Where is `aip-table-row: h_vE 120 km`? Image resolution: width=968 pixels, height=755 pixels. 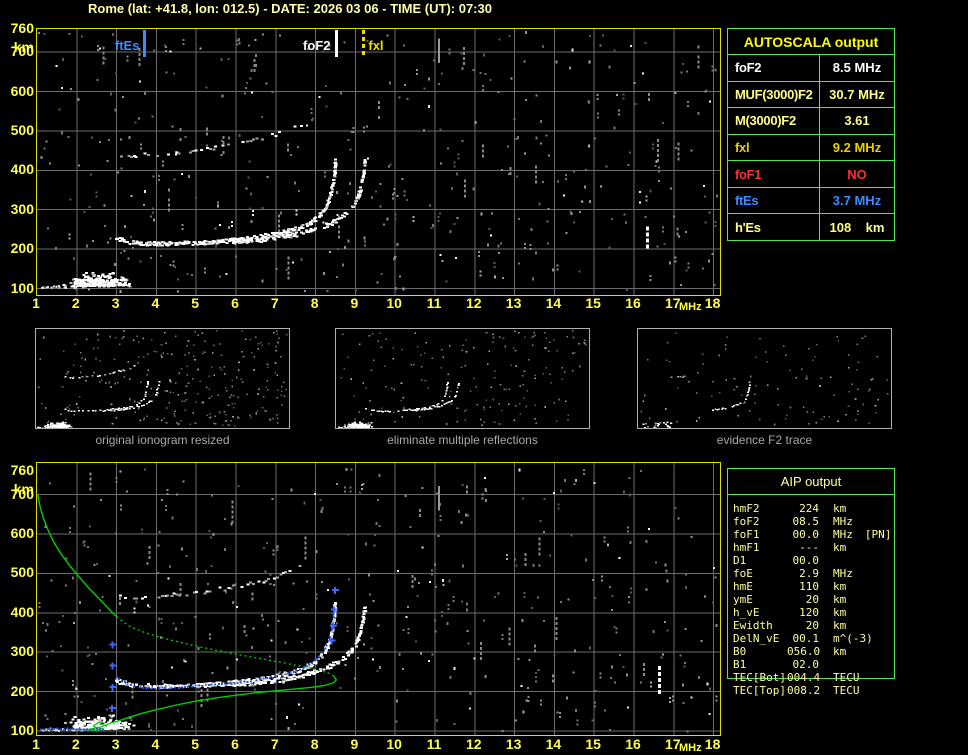 aip-table-row: h_vE 120 km is located at coordinates (812, 612).